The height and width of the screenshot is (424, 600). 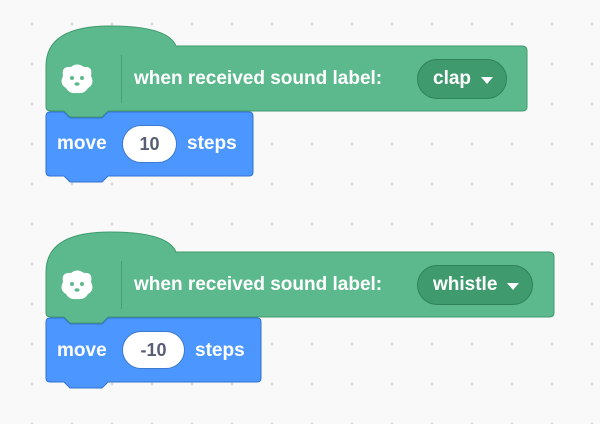 I want to click on hat-divider, so click(x=121, y=285).